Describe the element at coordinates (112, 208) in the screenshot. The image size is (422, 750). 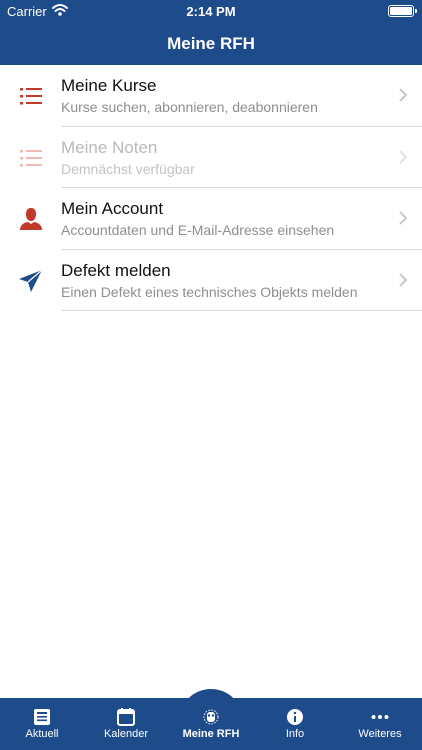
I see `menu-item-title: Mein Account` at that location.